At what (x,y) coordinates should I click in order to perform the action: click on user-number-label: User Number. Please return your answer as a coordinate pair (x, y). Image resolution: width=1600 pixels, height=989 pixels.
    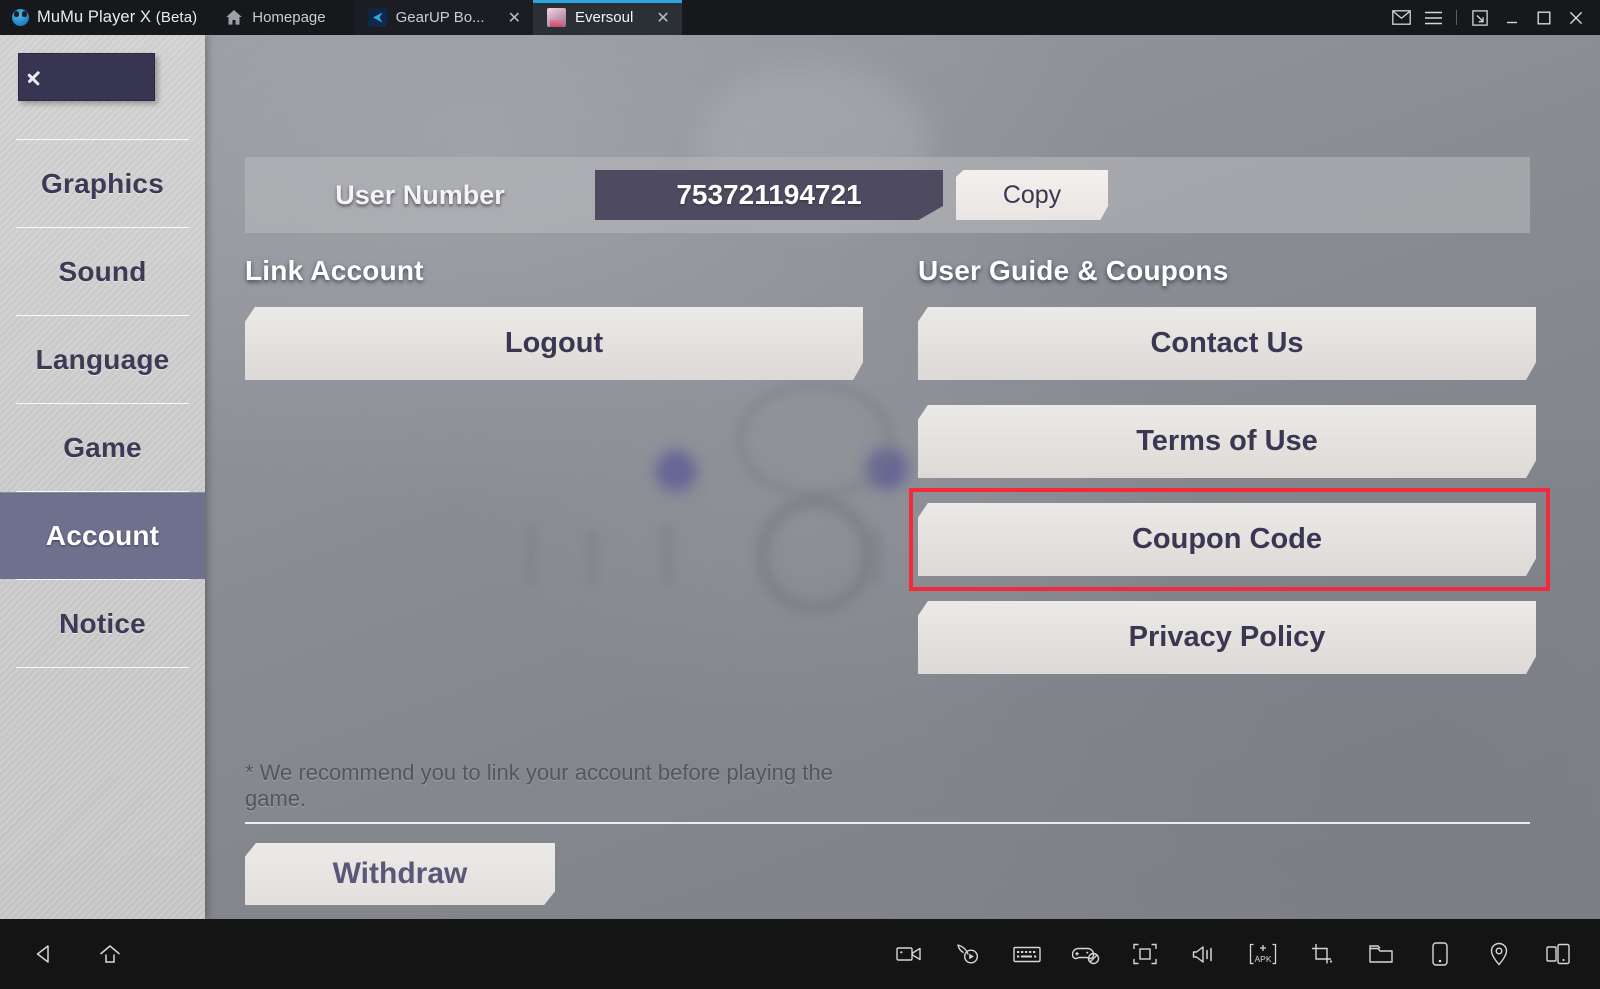
    Looking at the image, I should click on (420, 194).